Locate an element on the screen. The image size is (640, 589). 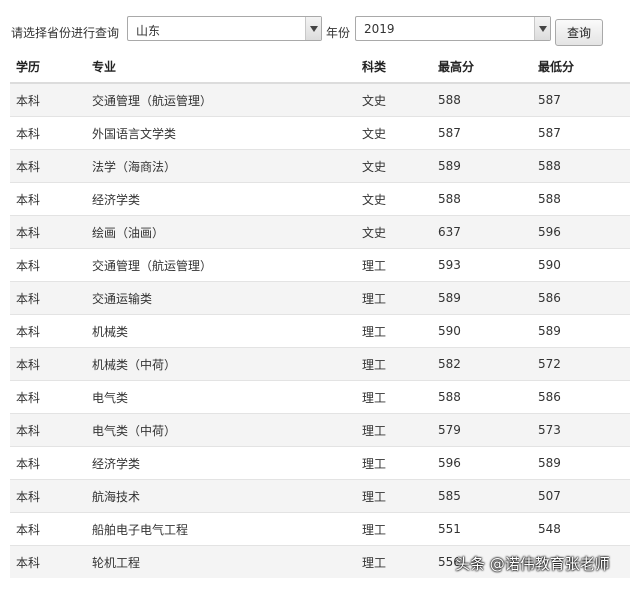
table-row: 本科 航海技术 理工 585 507 is located at coordinates (320, 496).